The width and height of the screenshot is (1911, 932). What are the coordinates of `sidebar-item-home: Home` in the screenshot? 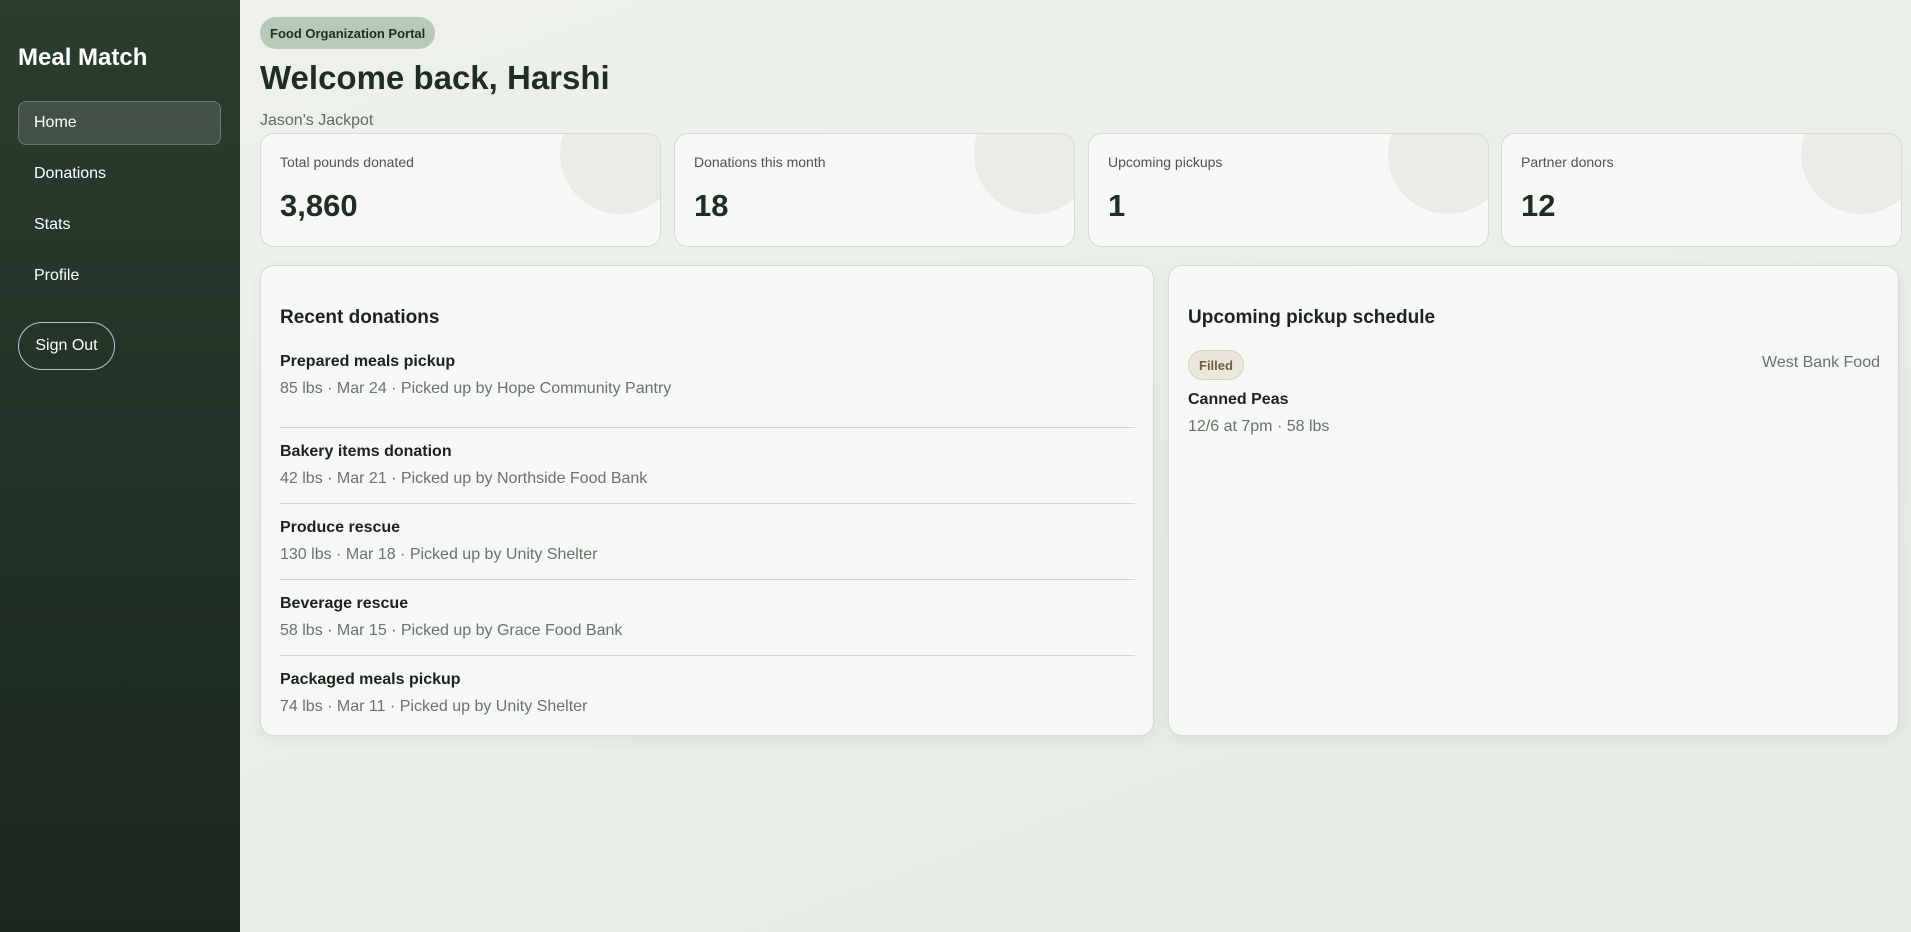 It's located at (119, 123).